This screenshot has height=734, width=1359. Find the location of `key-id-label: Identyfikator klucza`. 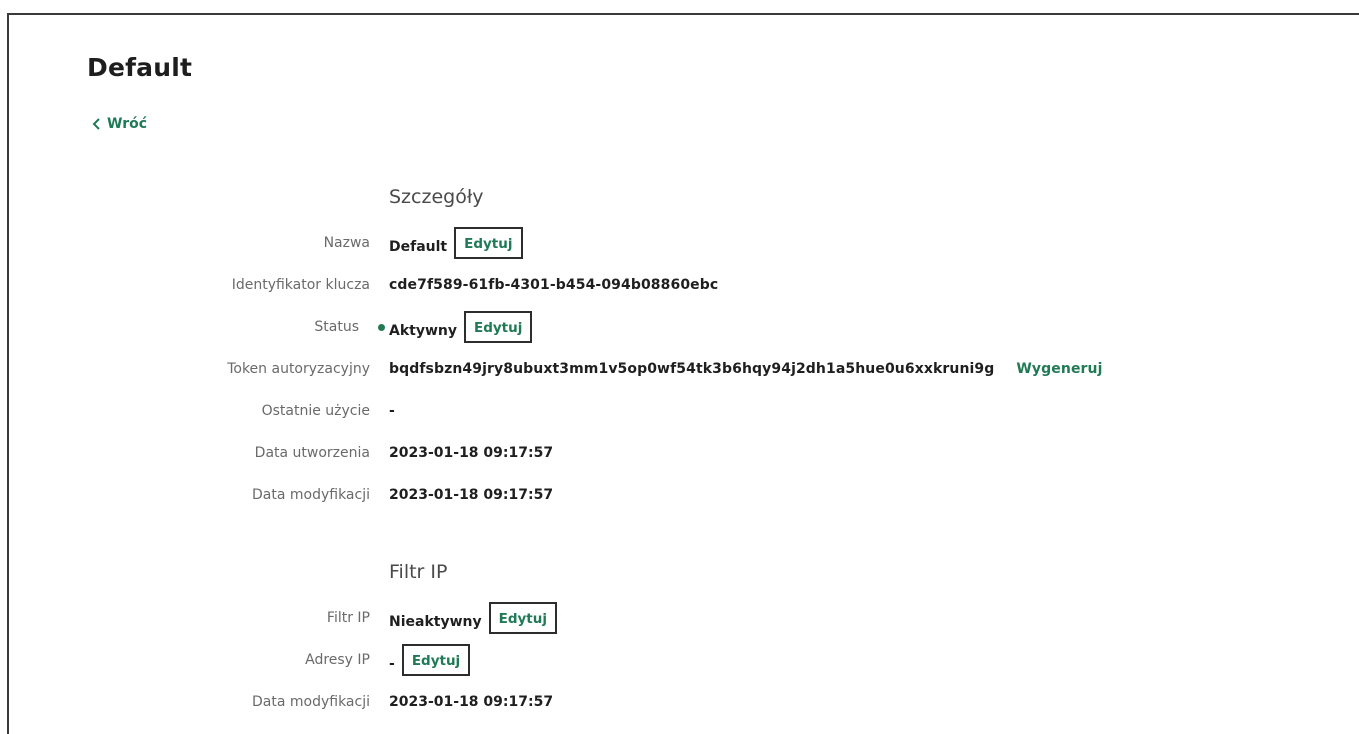

key-id-label: Identyfikator klucza is located at coordinates (300, 285).